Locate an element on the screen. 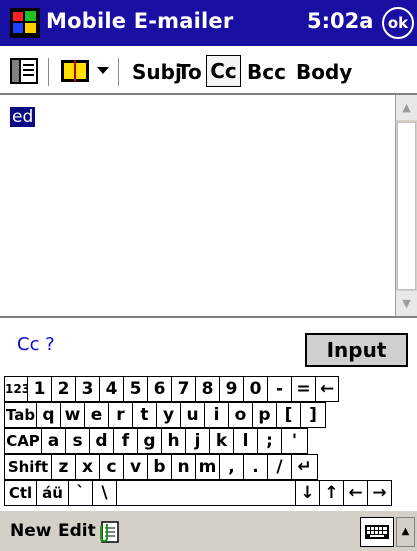 The height and width of the screenshot is (551, 417). title-bar: Mobile E-mailer 5:02a ok is located at coordinates (208, 23).